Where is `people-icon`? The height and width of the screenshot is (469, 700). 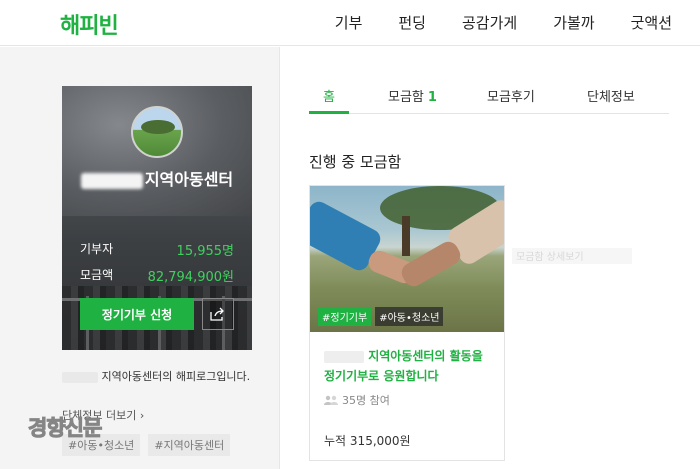
people-icon is located at coordinates (331, 400).